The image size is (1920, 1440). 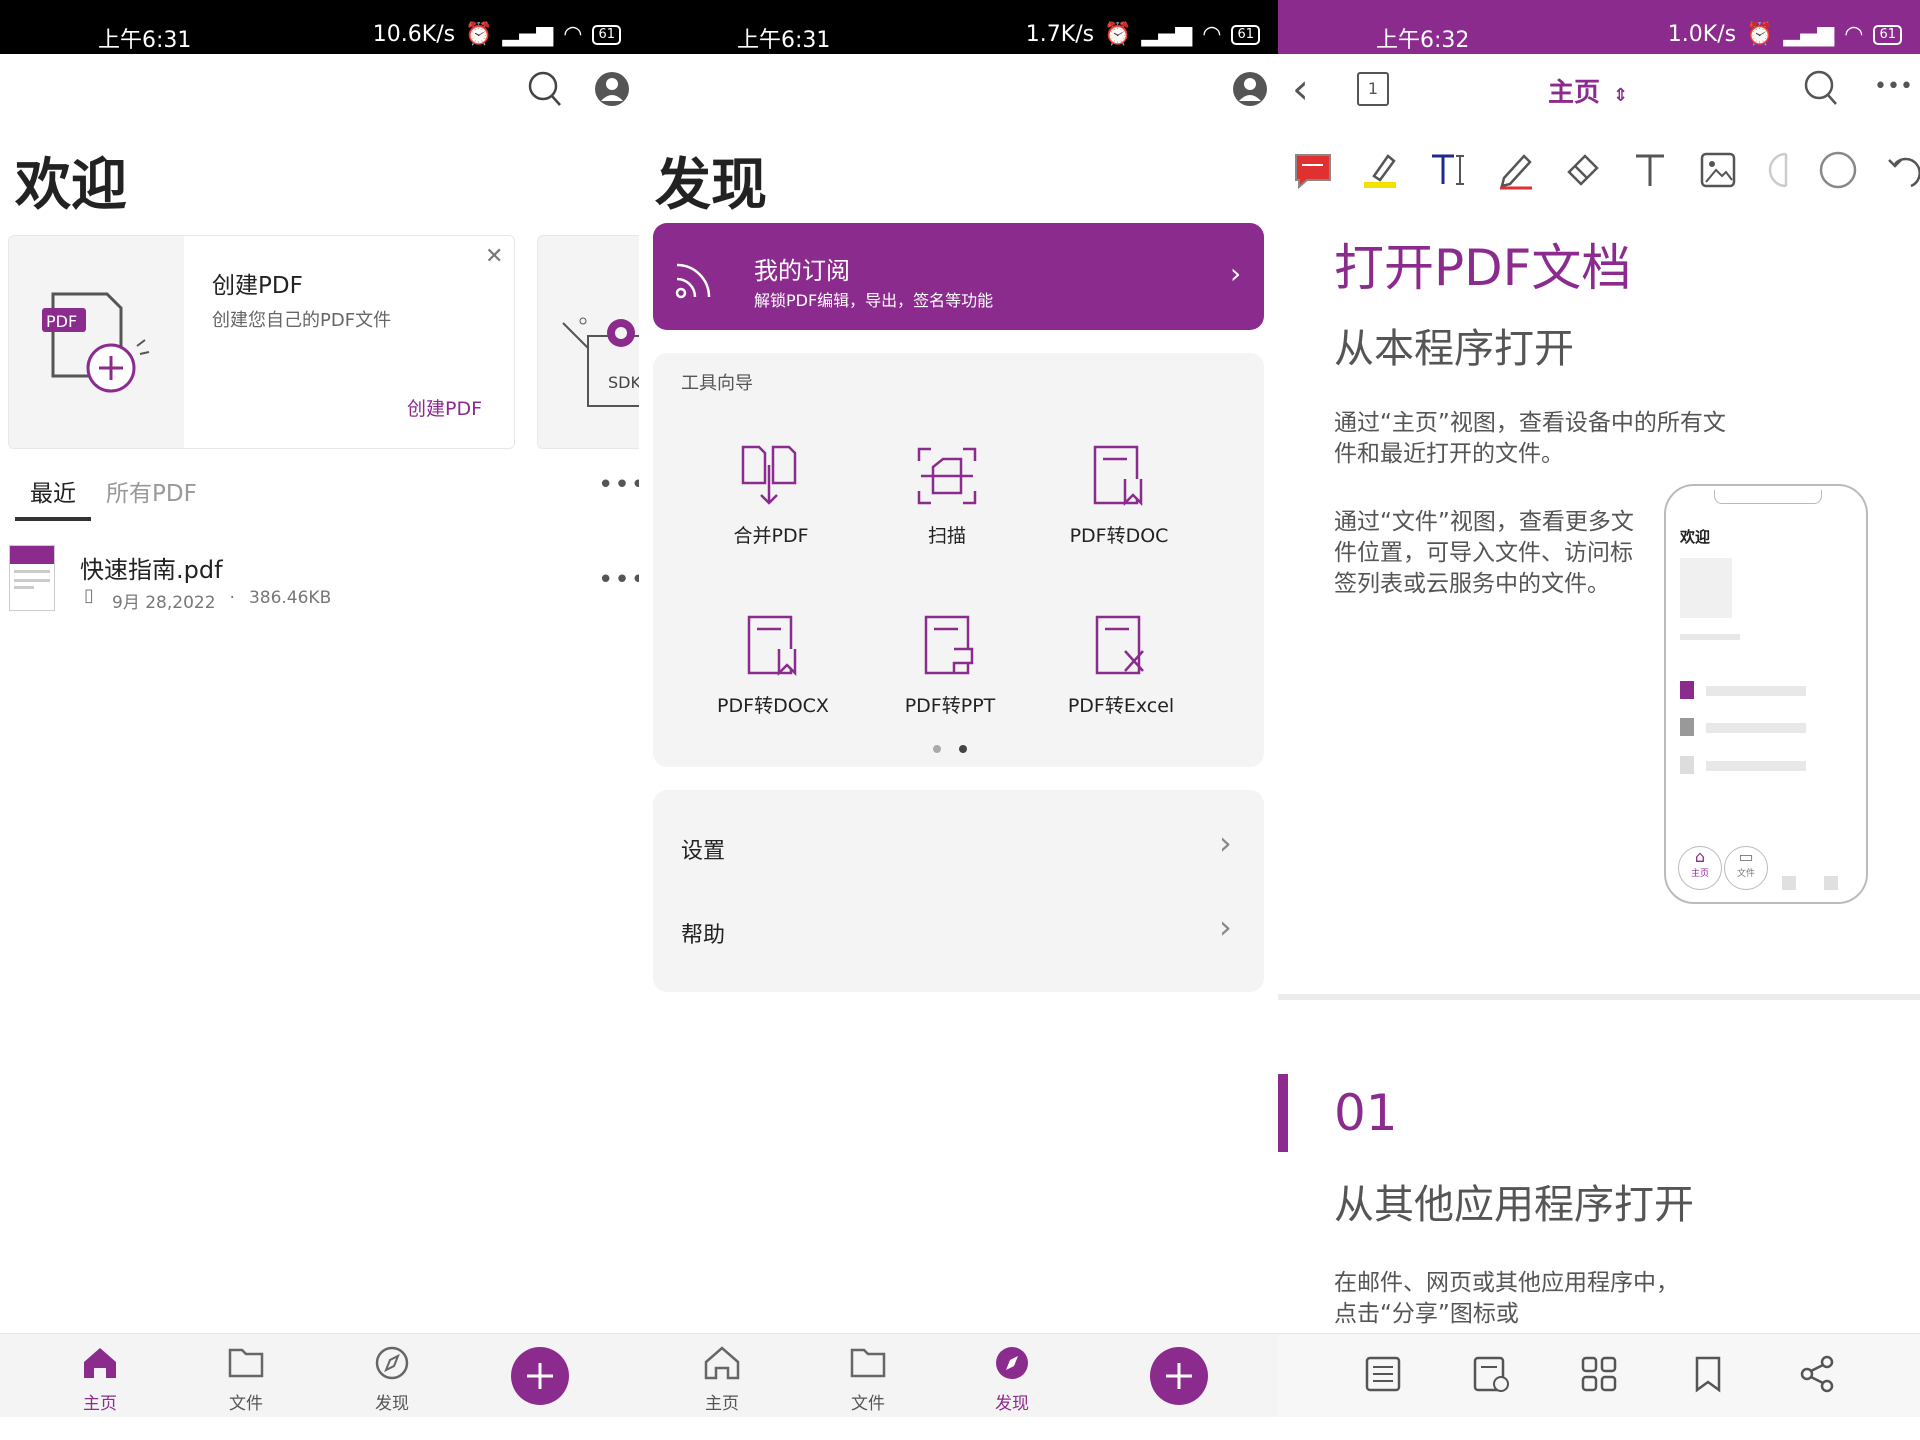 What do you see at coordinates (958, 276) in the screenshot?
I see `subscription-banner: 我的订阅 解锁PDF编辑，导出，签名等功能 ›` at bounding box center [958, 276].